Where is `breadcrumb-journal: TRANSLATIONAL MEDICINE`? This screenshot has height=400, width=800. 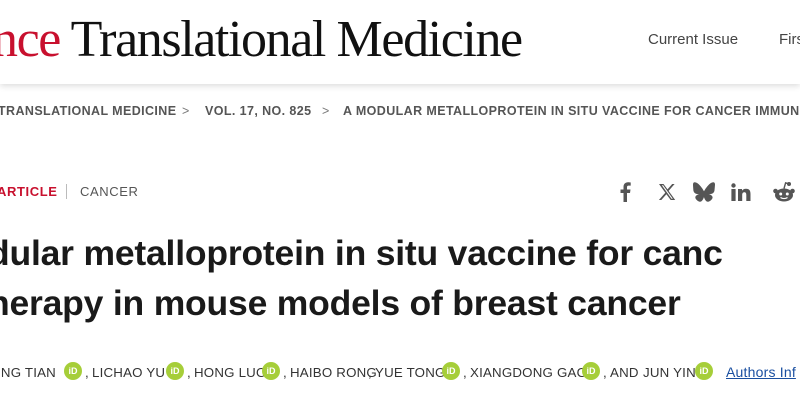
breadcrumb-journal: TRANSLATIONAL MEDICINE is located at coordinates (88, 111).